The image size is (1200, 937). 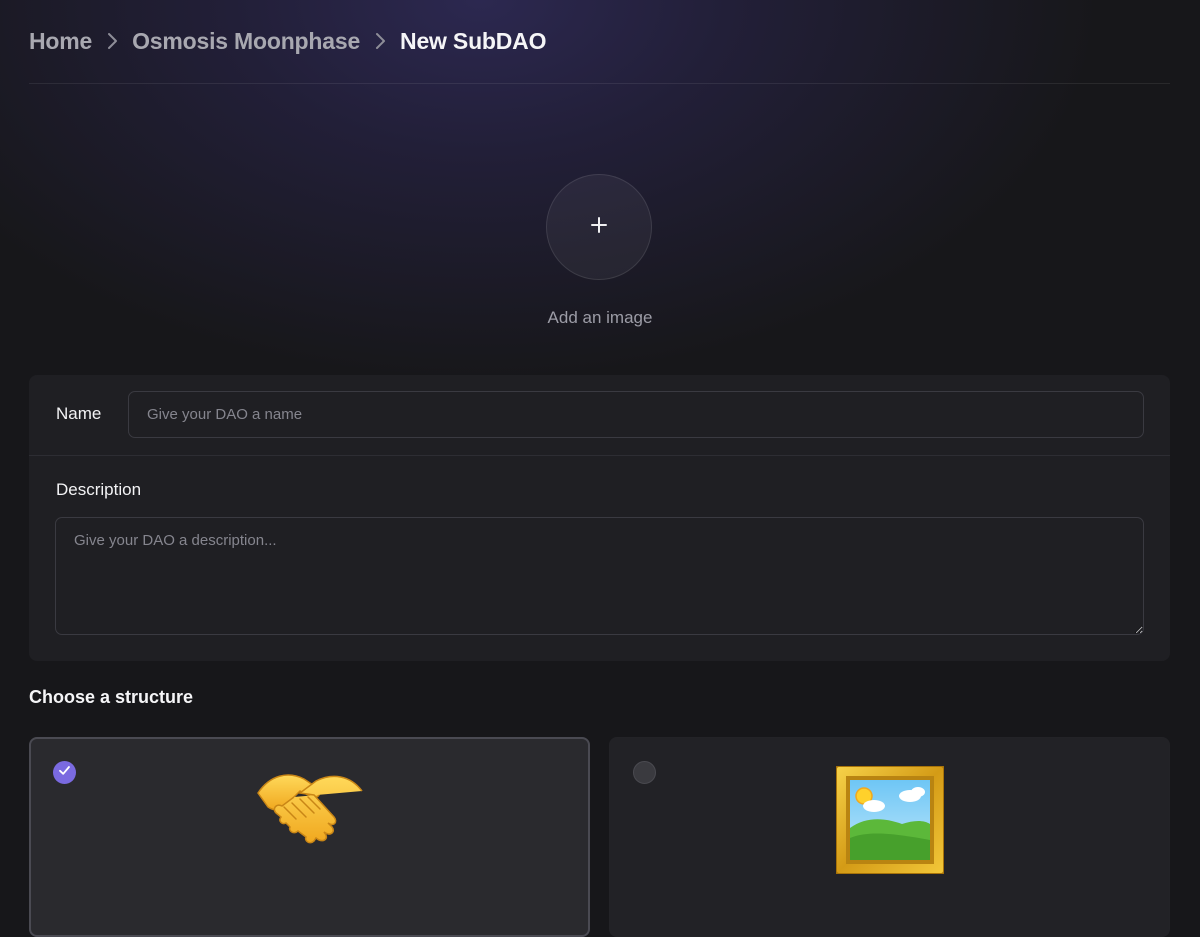 I want to click on check-icon, so click(x=64, y=773).